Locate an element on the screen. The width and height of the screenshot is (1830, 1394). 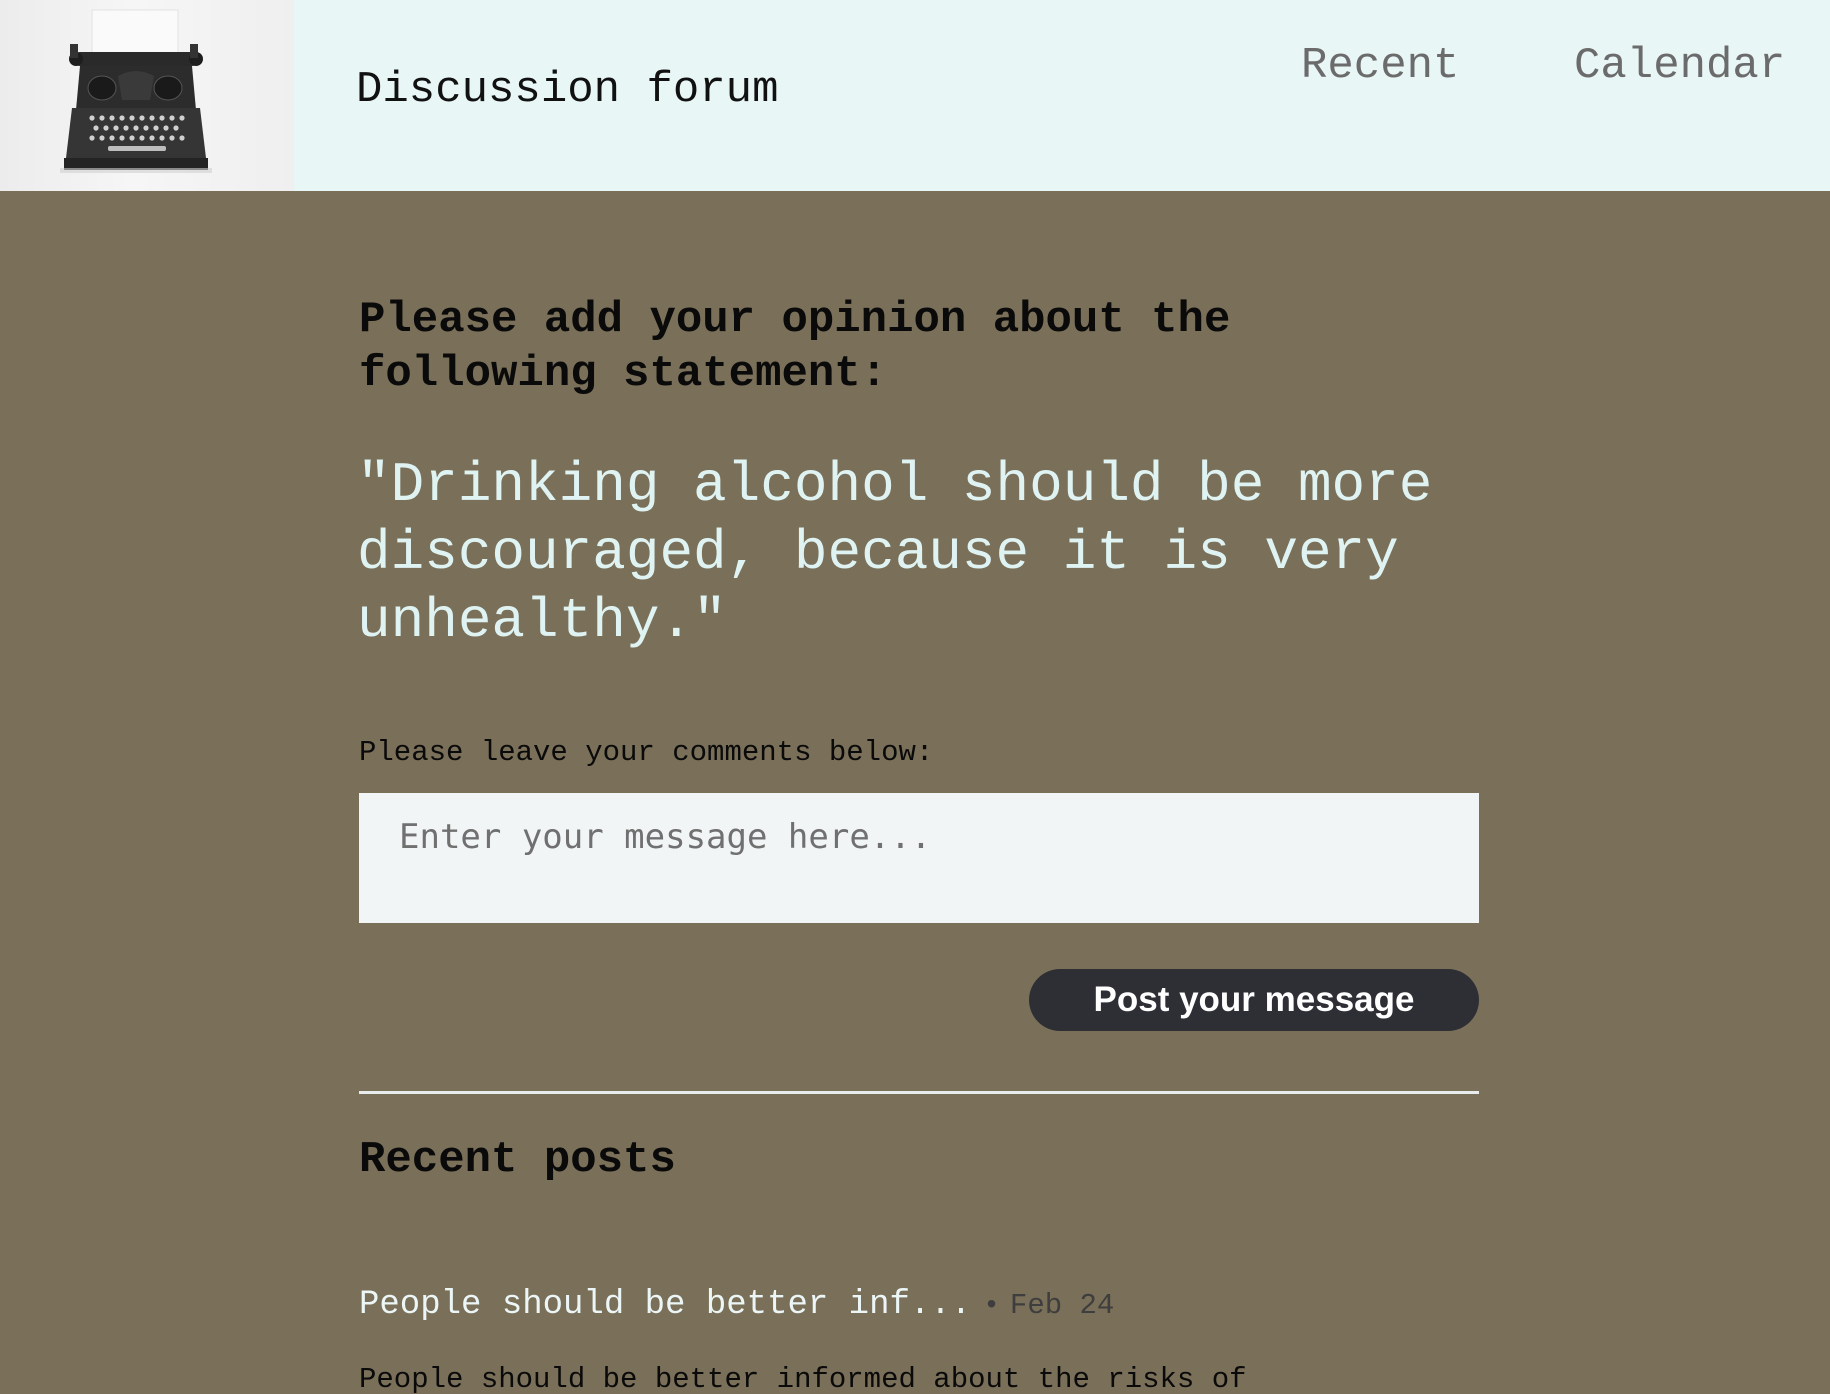
section-divider is located at coordinates (919, 1092).